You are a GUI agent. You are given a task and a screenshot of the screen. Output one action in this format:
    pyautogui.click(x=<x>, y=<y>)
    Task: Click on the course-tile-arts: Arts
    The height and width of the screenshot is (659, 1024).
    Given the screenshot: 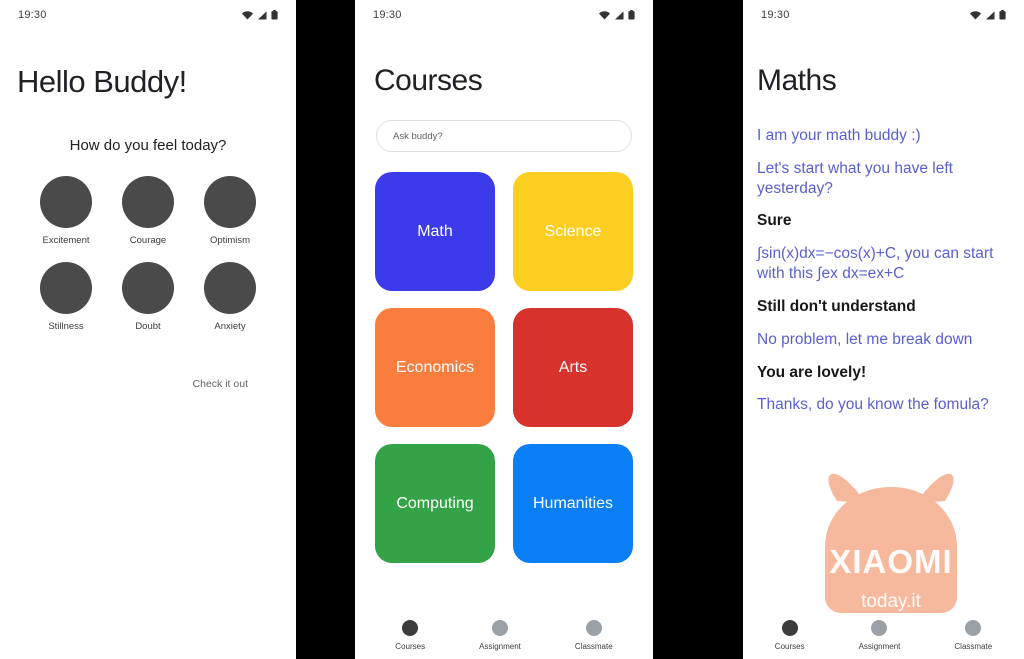 What is the action you would take?
    pyautogui.click(x=573, y=367)
    